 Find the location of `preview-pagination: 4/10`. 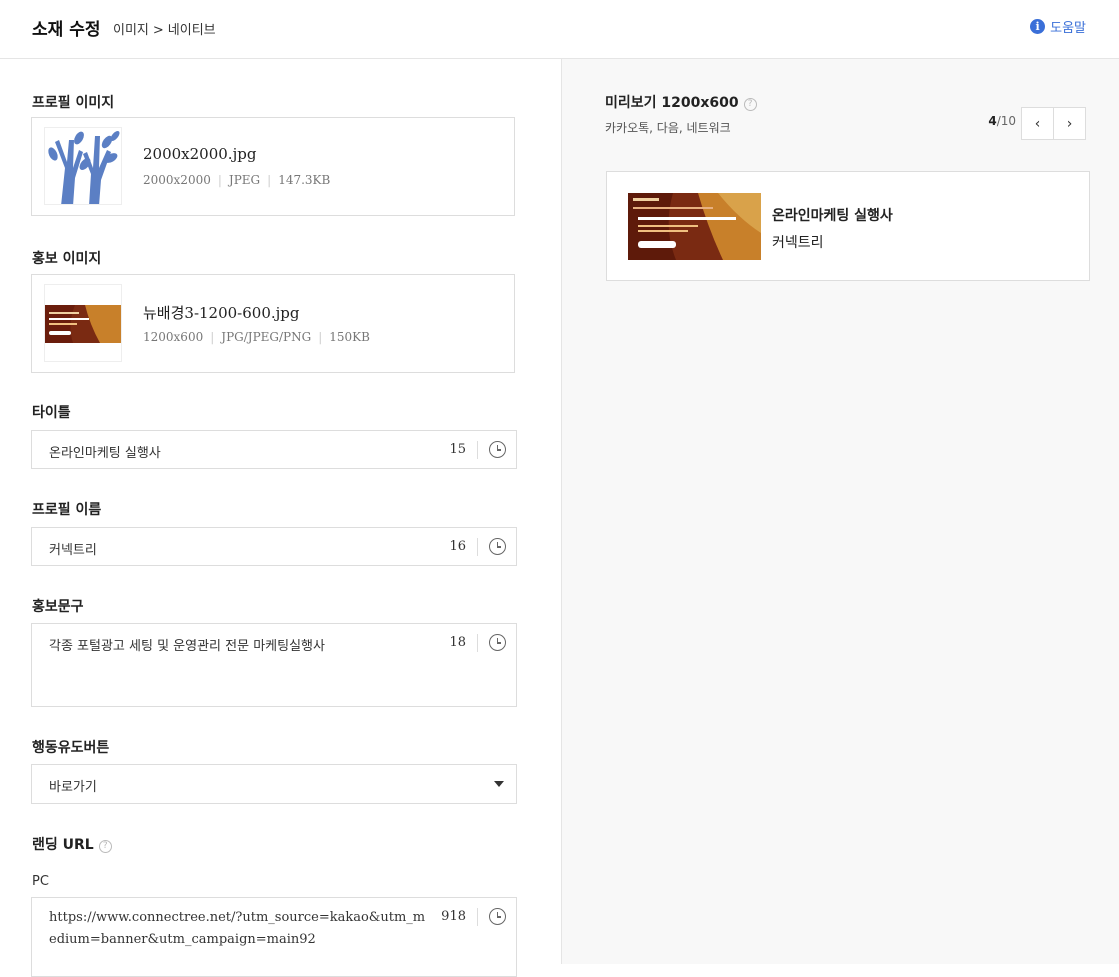

preview-pagination: 4/10 is located at coordinates (1002, 121).